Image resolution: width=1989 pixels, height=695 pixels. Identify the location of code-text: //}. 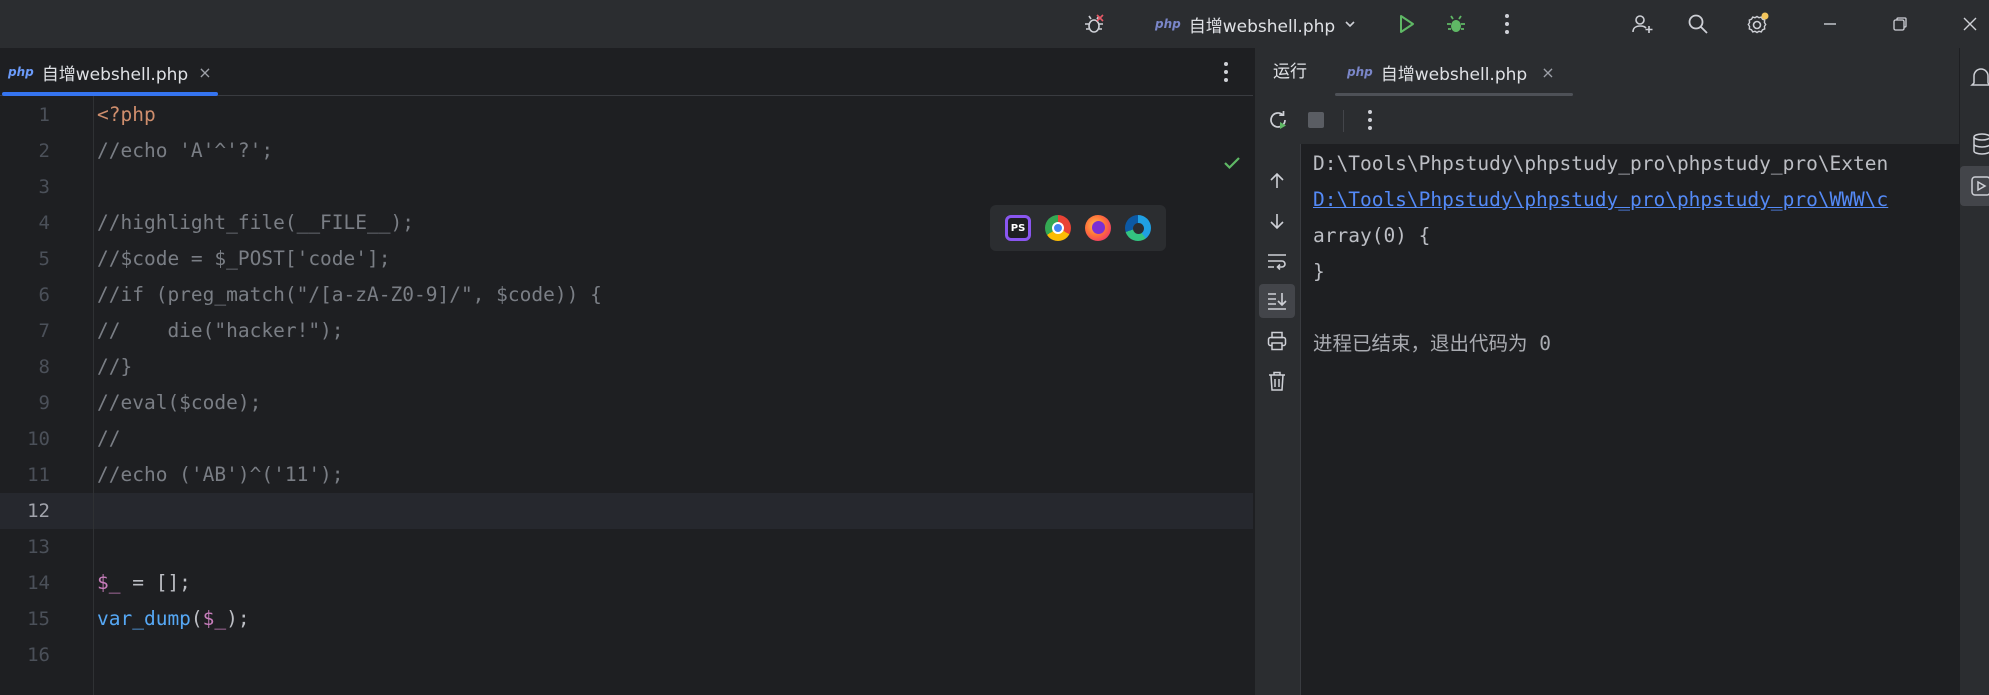
(114, 367).